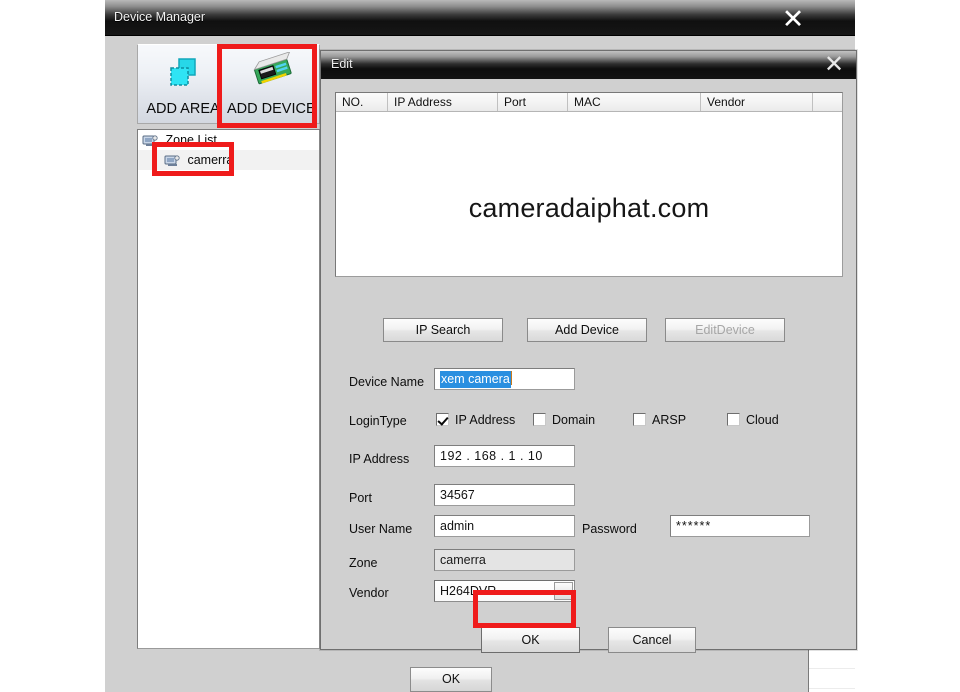 This screenshot has height=692, width=960. What do you see at coordinates (480, 18) in the screenshot?
I see `device-manager-titlebar: Device Manager ✕` at bounding box center [480, 18].